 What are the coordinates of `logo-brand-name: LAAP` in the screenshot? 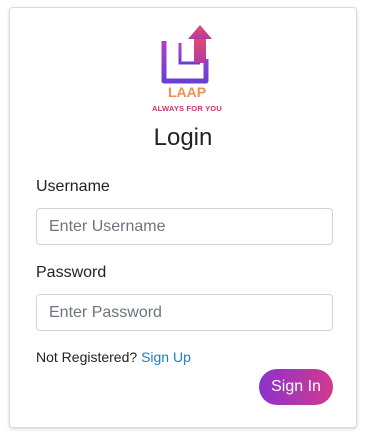 It's located at (187, 92).